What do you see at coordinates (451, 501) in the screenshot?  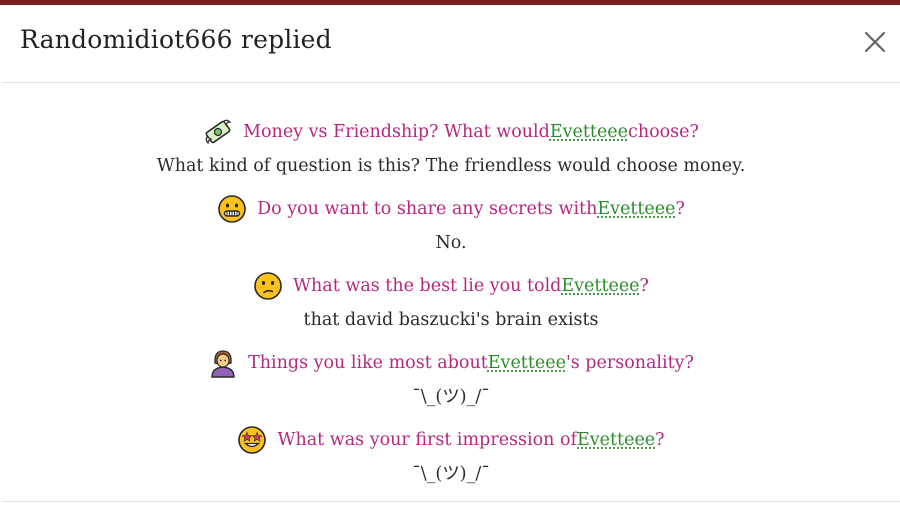 I see `footer-divider` at bounding box center [451, 501].